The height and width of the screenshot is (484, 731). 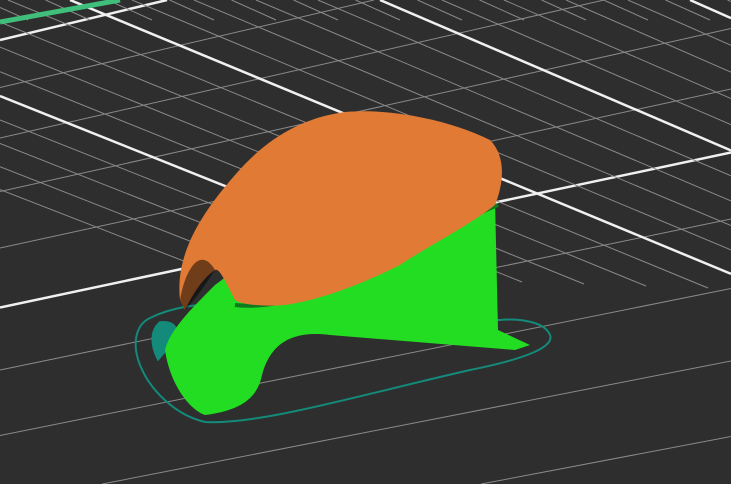 I want to click on bed-edge, so click(x=60, y=12).